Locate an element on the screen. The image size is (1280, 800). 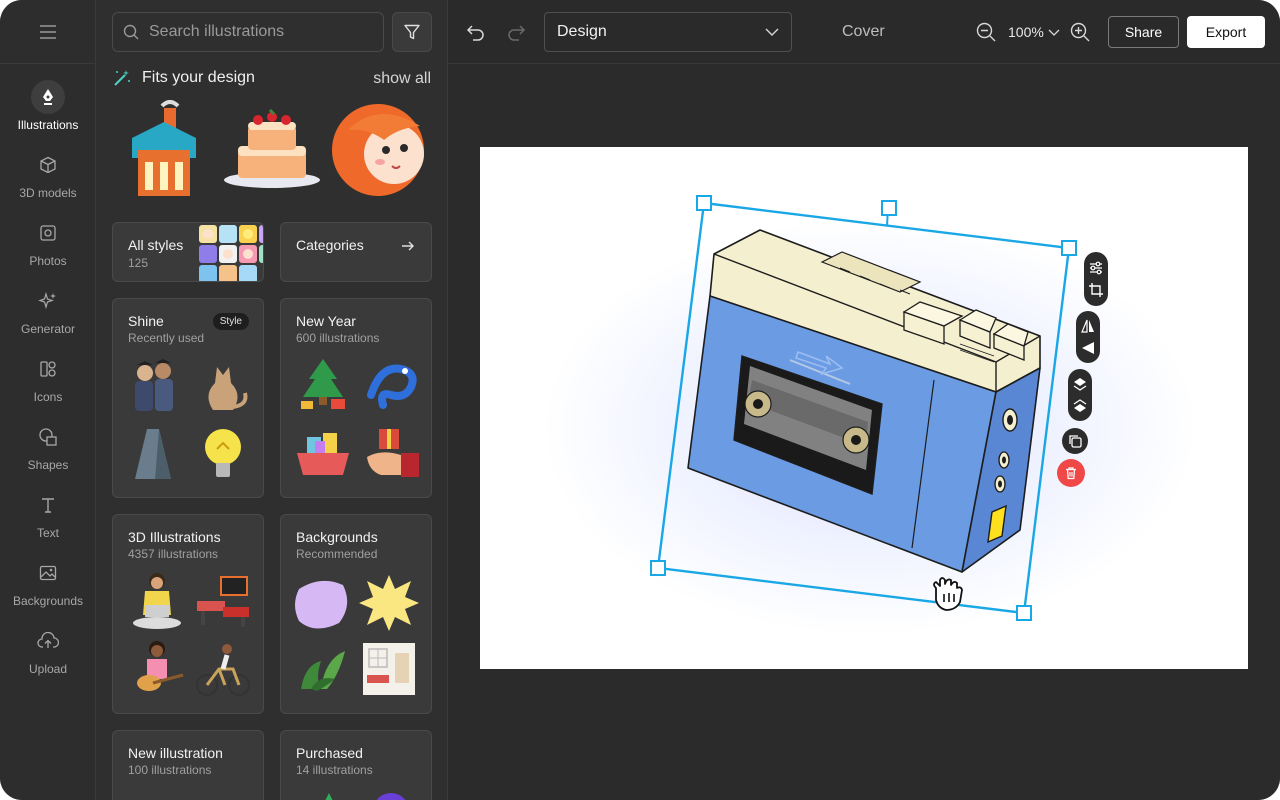
purchased-thumbnails-peek is located at coordinates (365, 796).